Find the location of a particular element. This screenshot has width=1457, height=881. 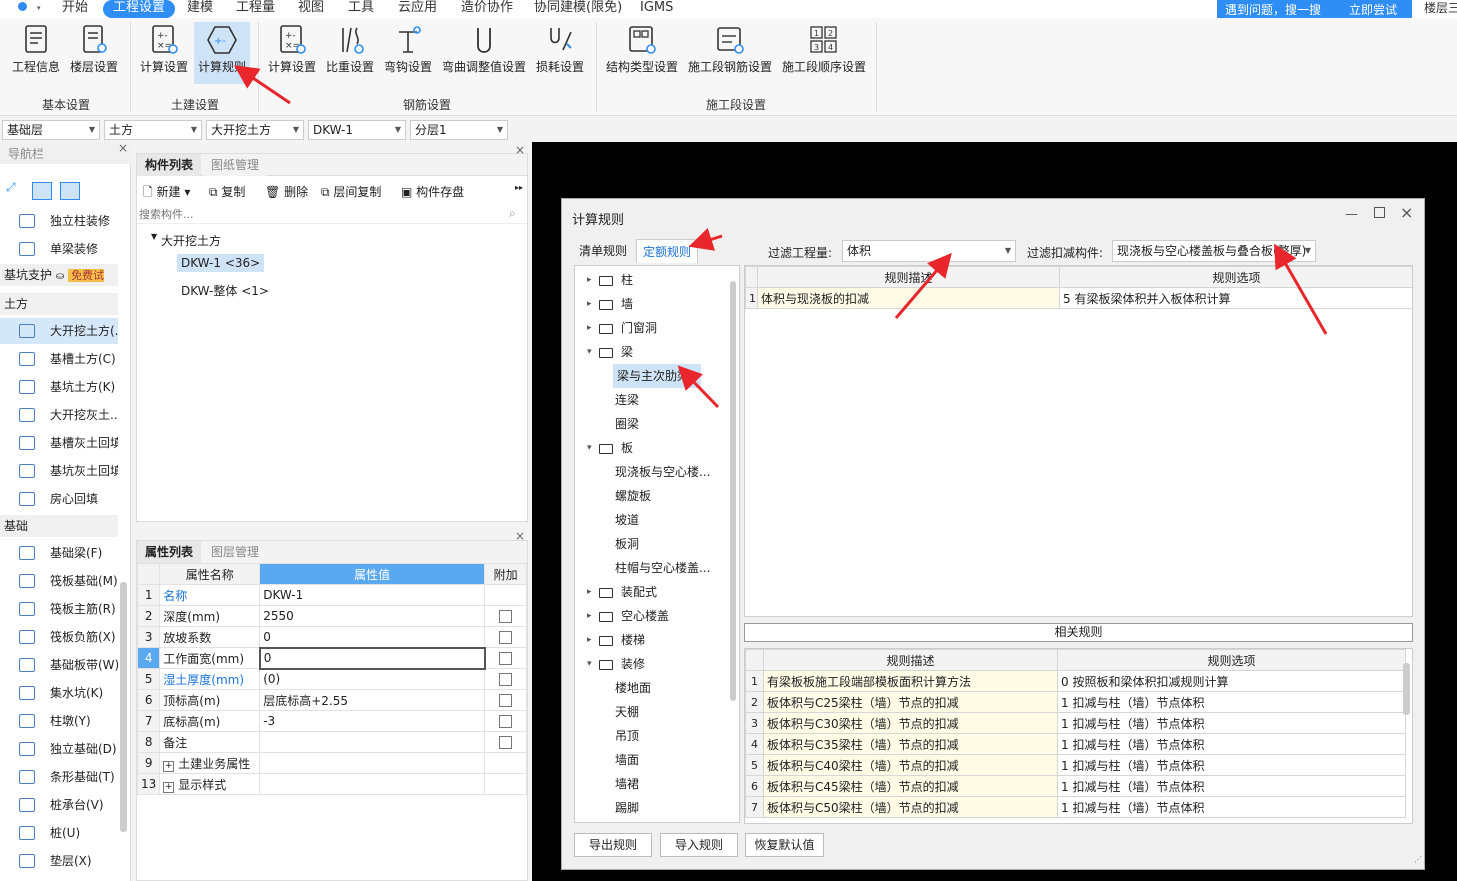

property-value: 层底标高+2.55 is located at coordinates (372, 700).